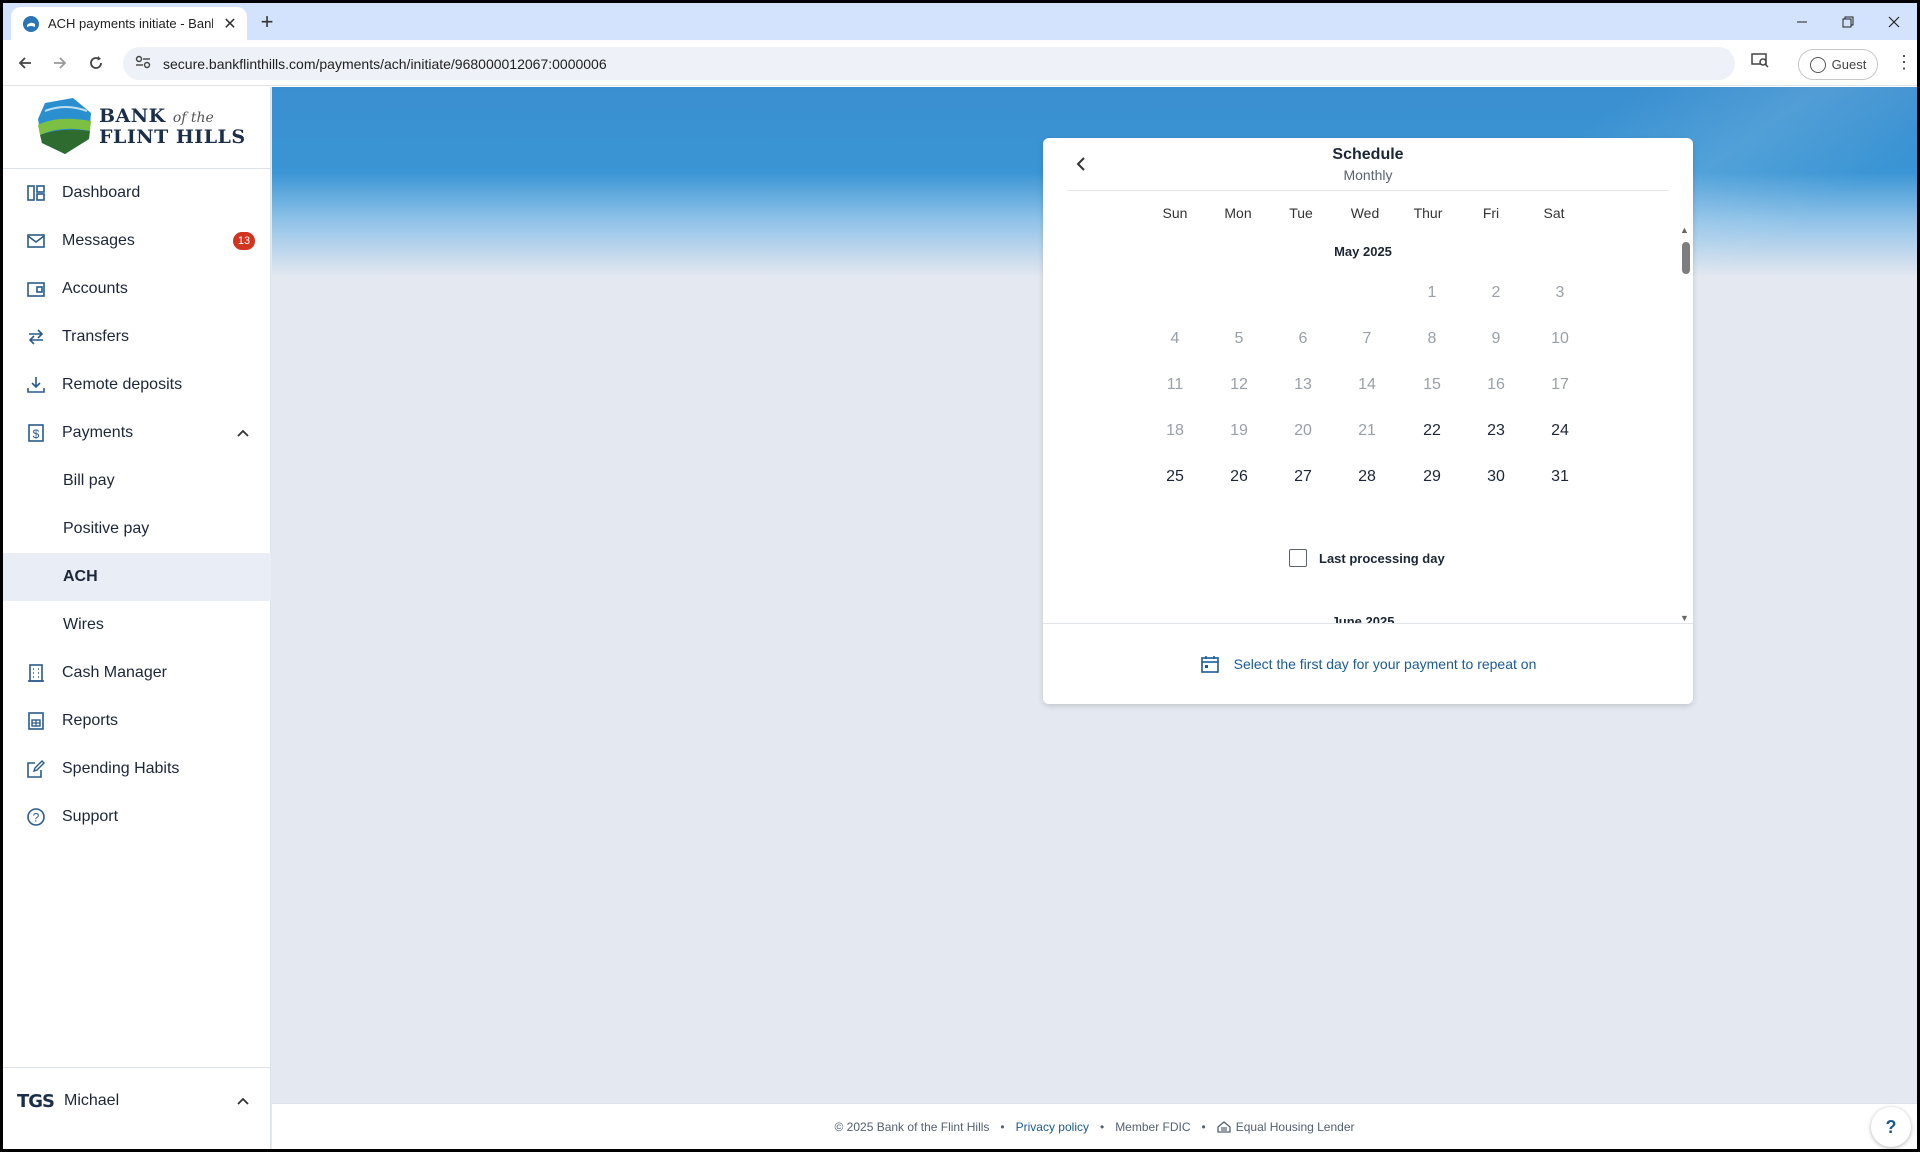 The image size is (1920, 1152). Describe the element at coordinates (36, 433) in the screenshot. I see `dollar-icon: $` at that location.